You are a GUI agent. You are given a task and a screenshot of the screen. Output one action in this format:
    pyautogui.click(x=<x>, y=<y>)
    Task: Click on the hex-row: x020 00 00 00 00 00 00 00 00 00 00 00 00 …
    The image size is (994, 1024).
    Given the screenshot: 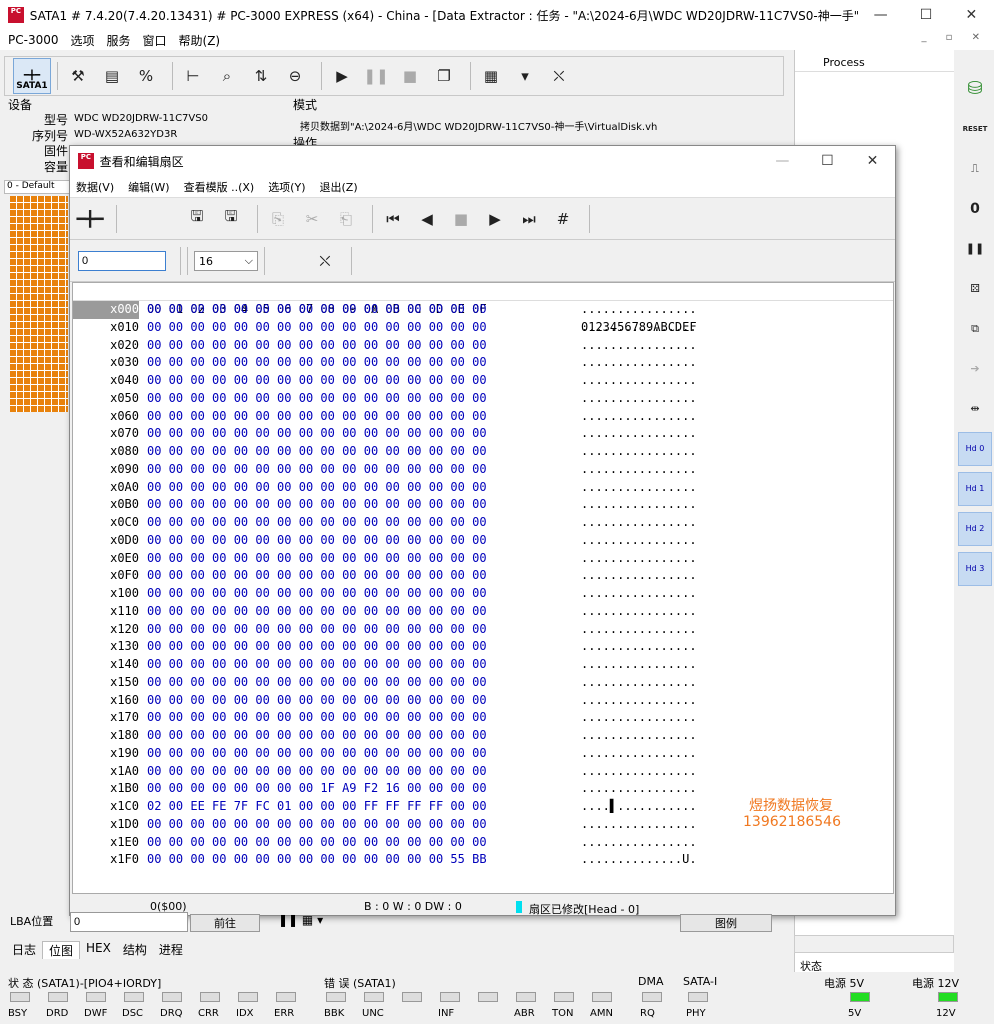 What is the action you would take?
    pyautogui.click(x=483, y=346)
    